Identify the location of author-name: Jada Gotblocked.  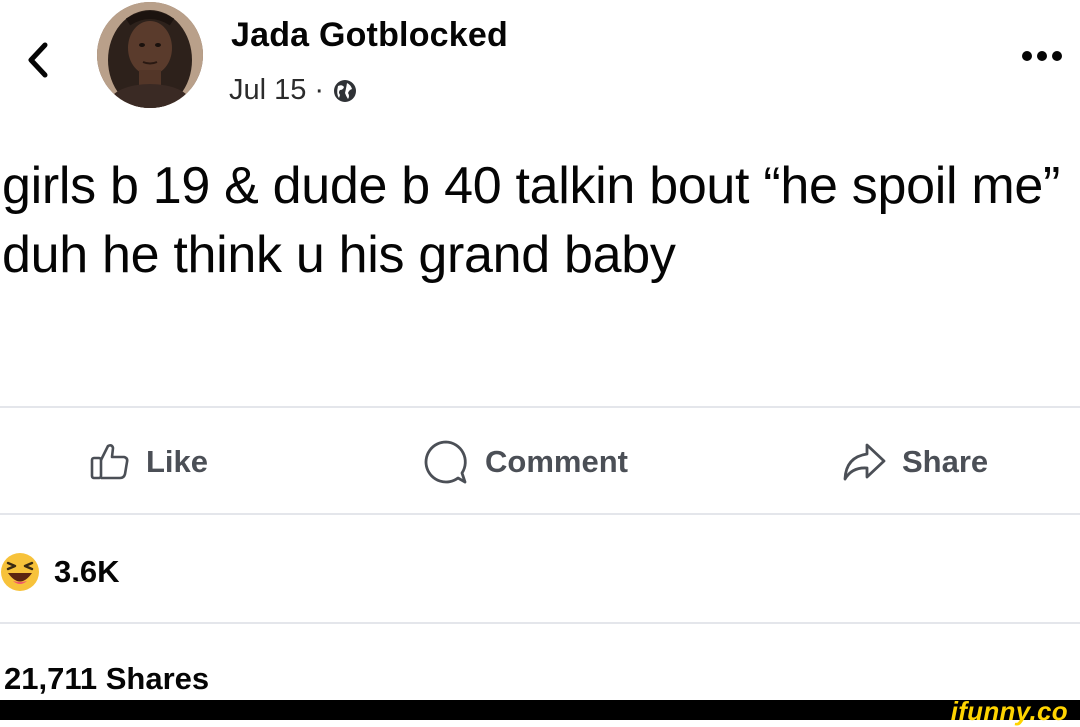
(369, 35).